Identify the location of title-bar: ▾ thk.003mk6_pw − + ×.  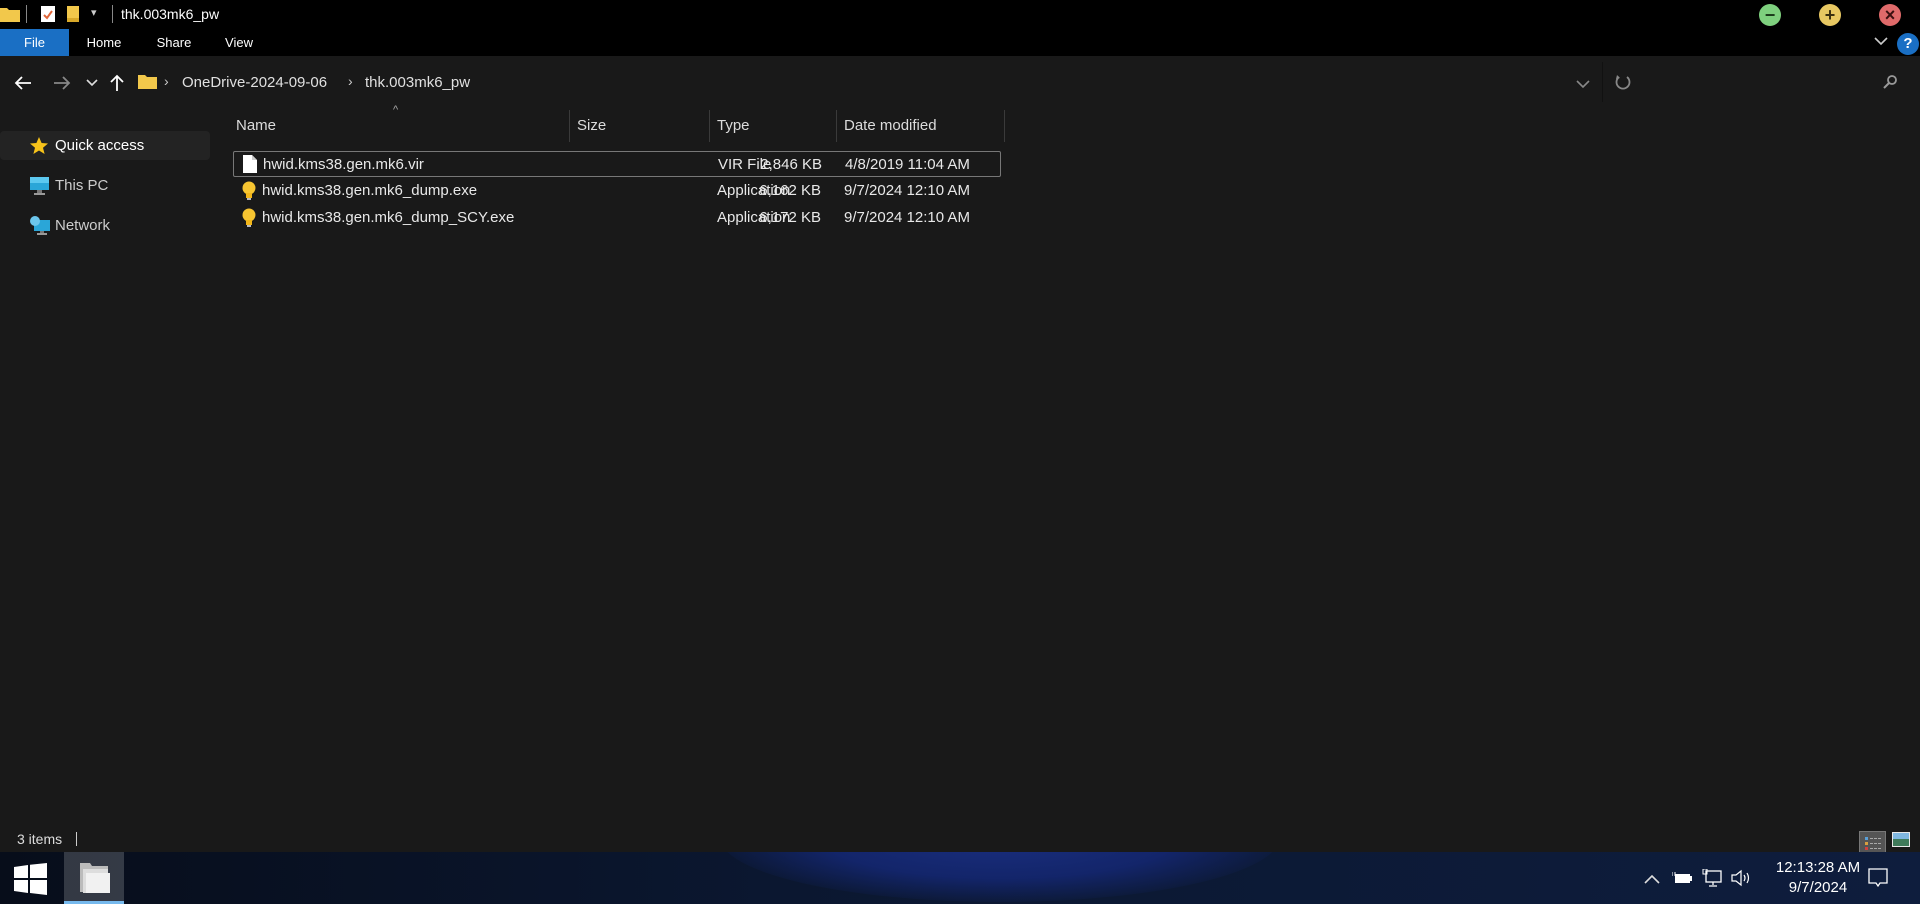
(960, 14).